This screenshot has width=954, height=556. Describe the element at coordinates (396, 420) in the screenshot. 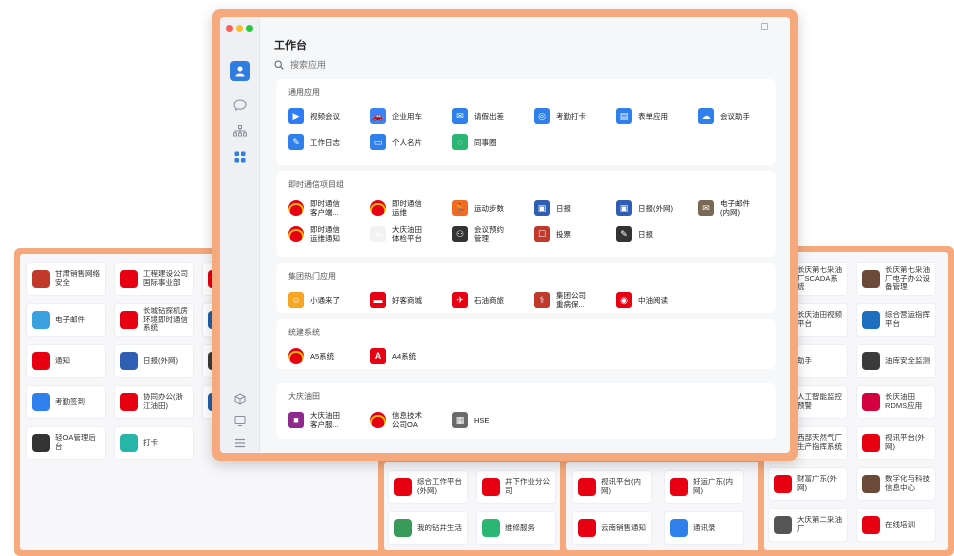

I see `app-tile: 信息技术 公司OA` at that location.